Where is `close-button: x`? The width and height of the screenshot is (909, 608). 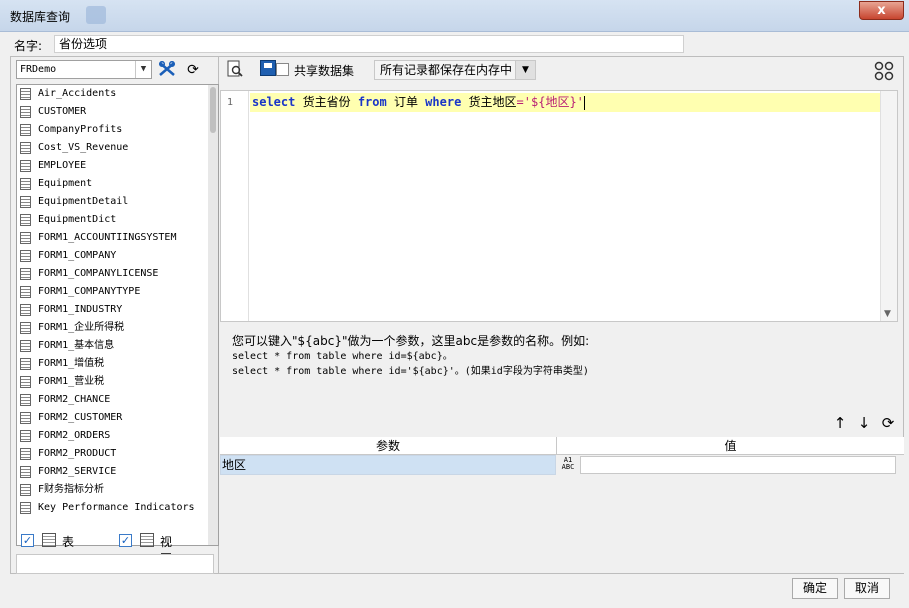
close-button: x is located at coordinates (881, 10).